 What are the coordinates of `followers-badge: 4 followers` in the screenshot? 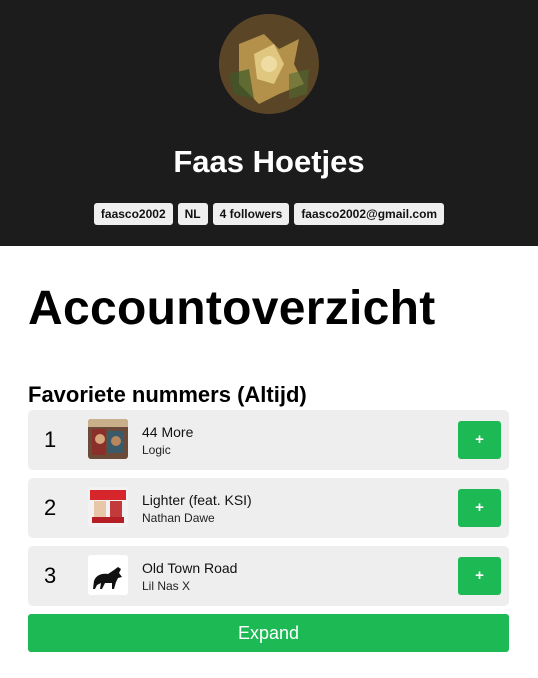 It's located at (251, 214).